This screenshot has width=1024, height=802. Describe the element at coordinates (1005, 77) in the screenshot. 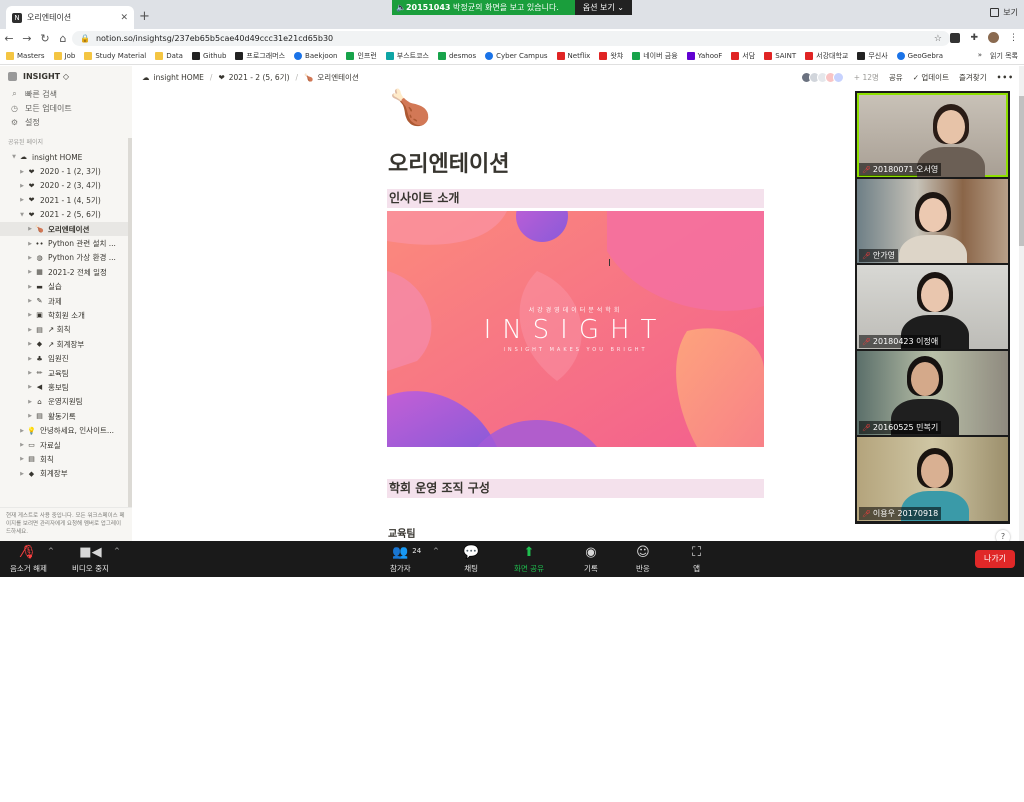

I see `more-options-button: •••` at that location.